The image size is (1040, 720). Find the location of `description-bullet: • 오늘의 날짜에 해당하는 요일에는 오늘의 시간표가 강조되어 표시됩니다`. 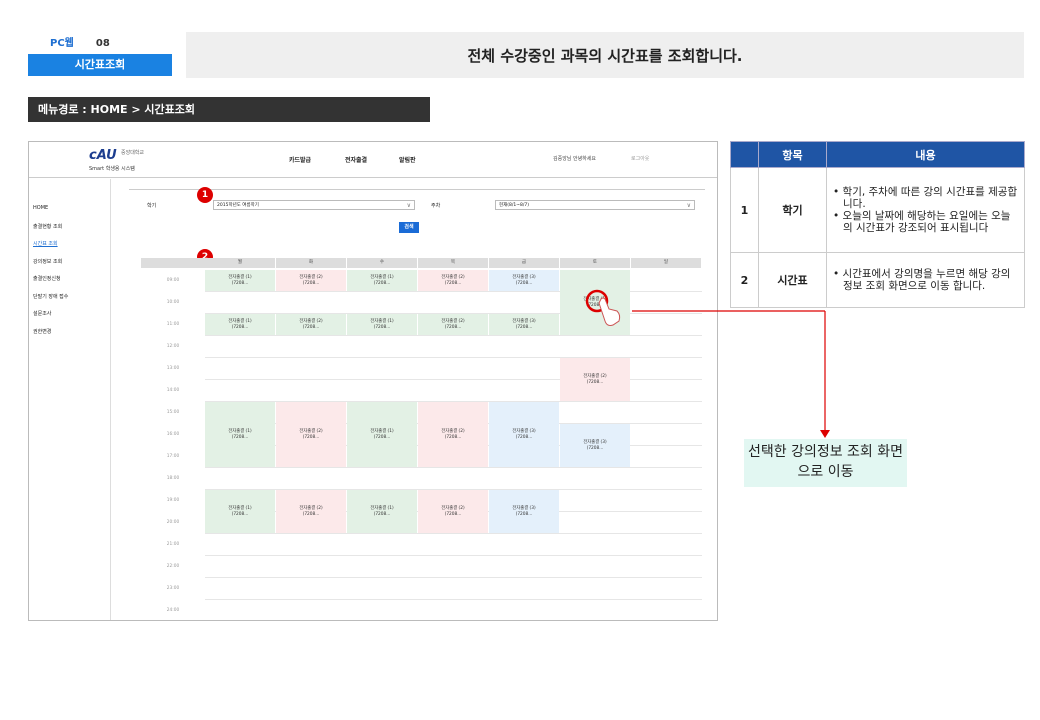

description-bullet: • 오늘의 날짜에 해당하는 요일에는 오늘의 시간표가 강조되어 표시됩니다 is located at coordinates (922, 222).